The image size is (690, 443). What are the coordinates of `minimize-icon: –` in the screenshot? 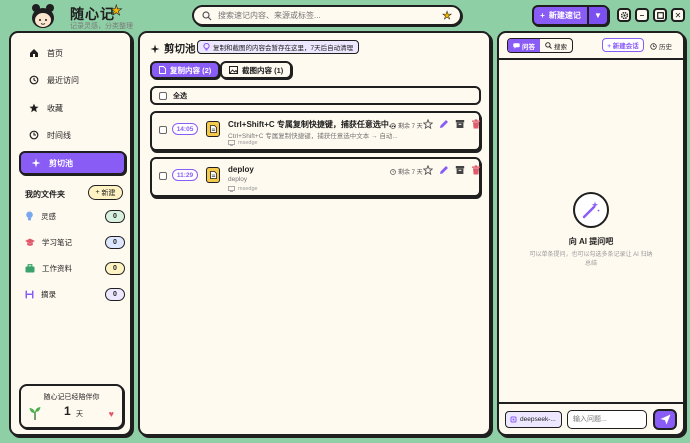 It's located at (642, 15).